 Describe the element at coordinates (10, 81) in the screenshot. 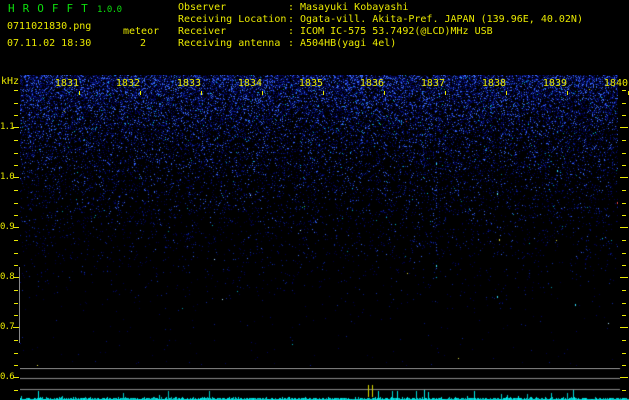

I see `y-axis-unit: kHz` at that location.